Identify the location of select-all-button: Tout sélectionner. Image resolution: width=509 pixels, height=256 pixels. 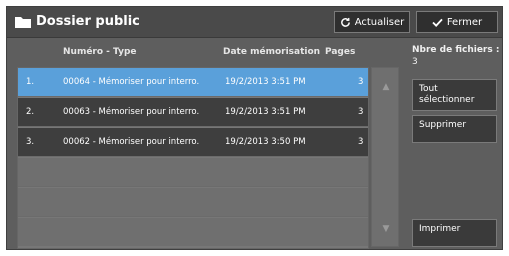
(454, 95).